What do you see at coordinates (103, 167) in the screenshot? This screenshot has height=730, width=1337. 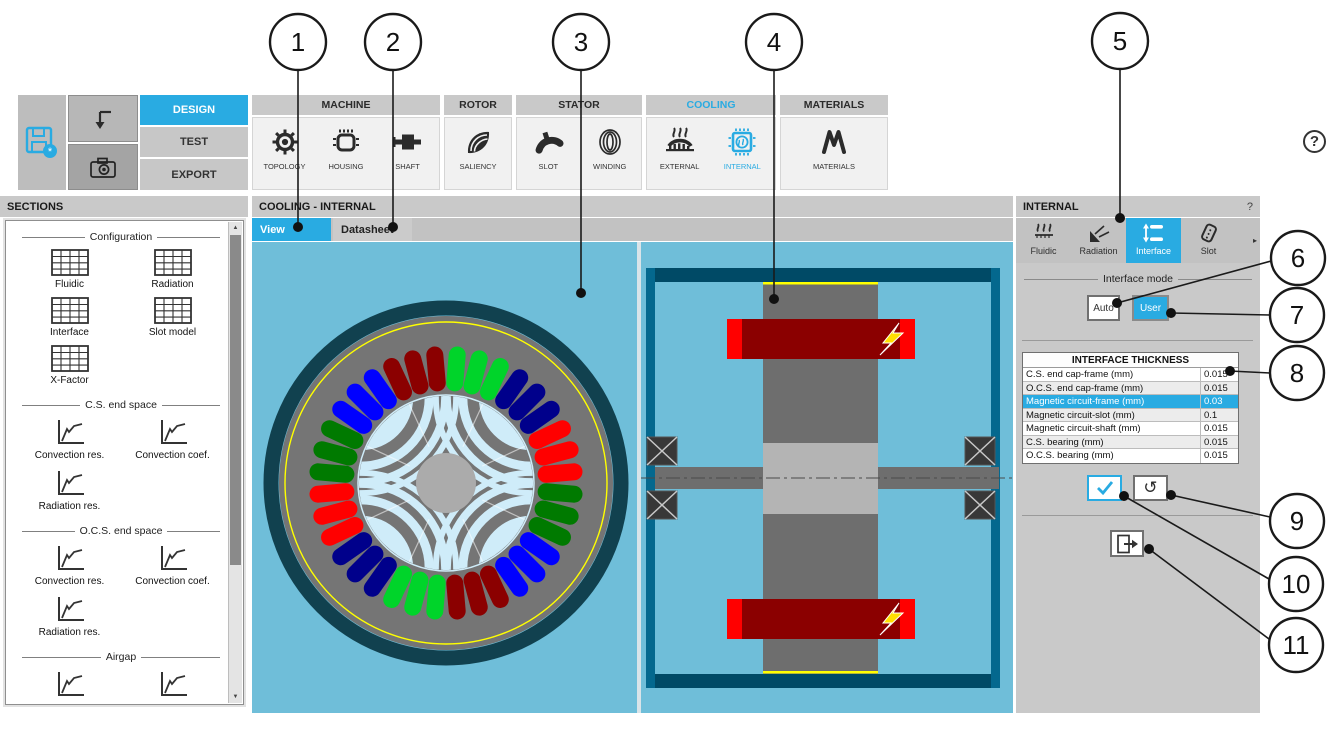 I see `screenshot-button` at bounding box center [103, 167].